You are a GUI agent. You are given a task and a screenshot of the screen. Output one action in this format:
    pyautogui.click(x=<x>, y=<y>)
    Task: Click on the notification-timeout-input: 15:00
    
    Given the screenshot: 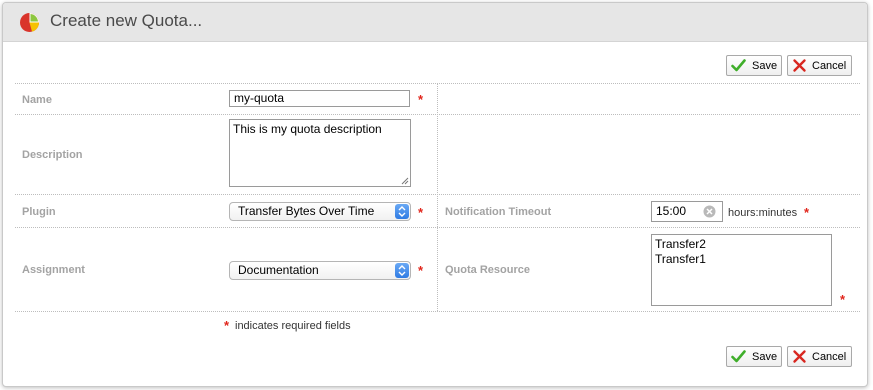 What is the action you would take?
    pyautogui.click(x=687, y=211)
    